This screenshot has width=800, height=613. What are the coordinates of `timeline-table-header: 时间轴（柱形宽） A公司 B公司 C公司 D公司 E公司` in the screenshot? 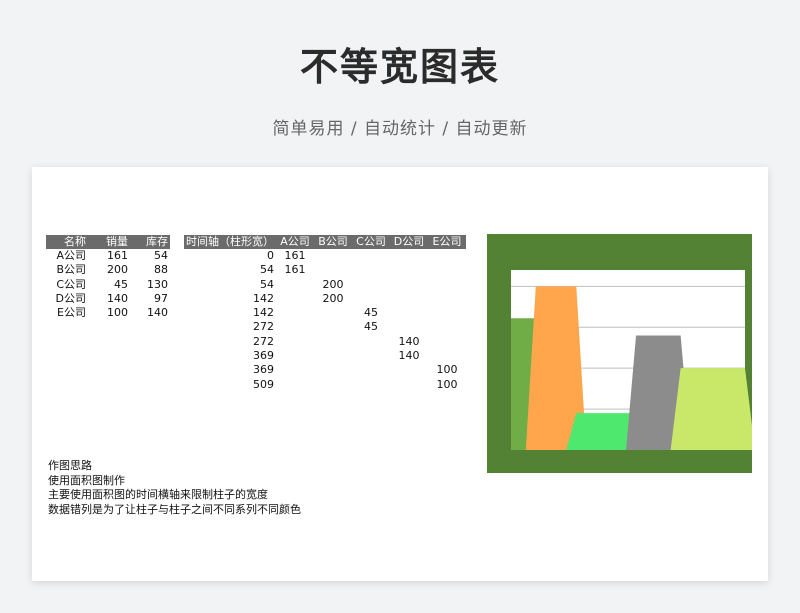 It's located at (325, 242).